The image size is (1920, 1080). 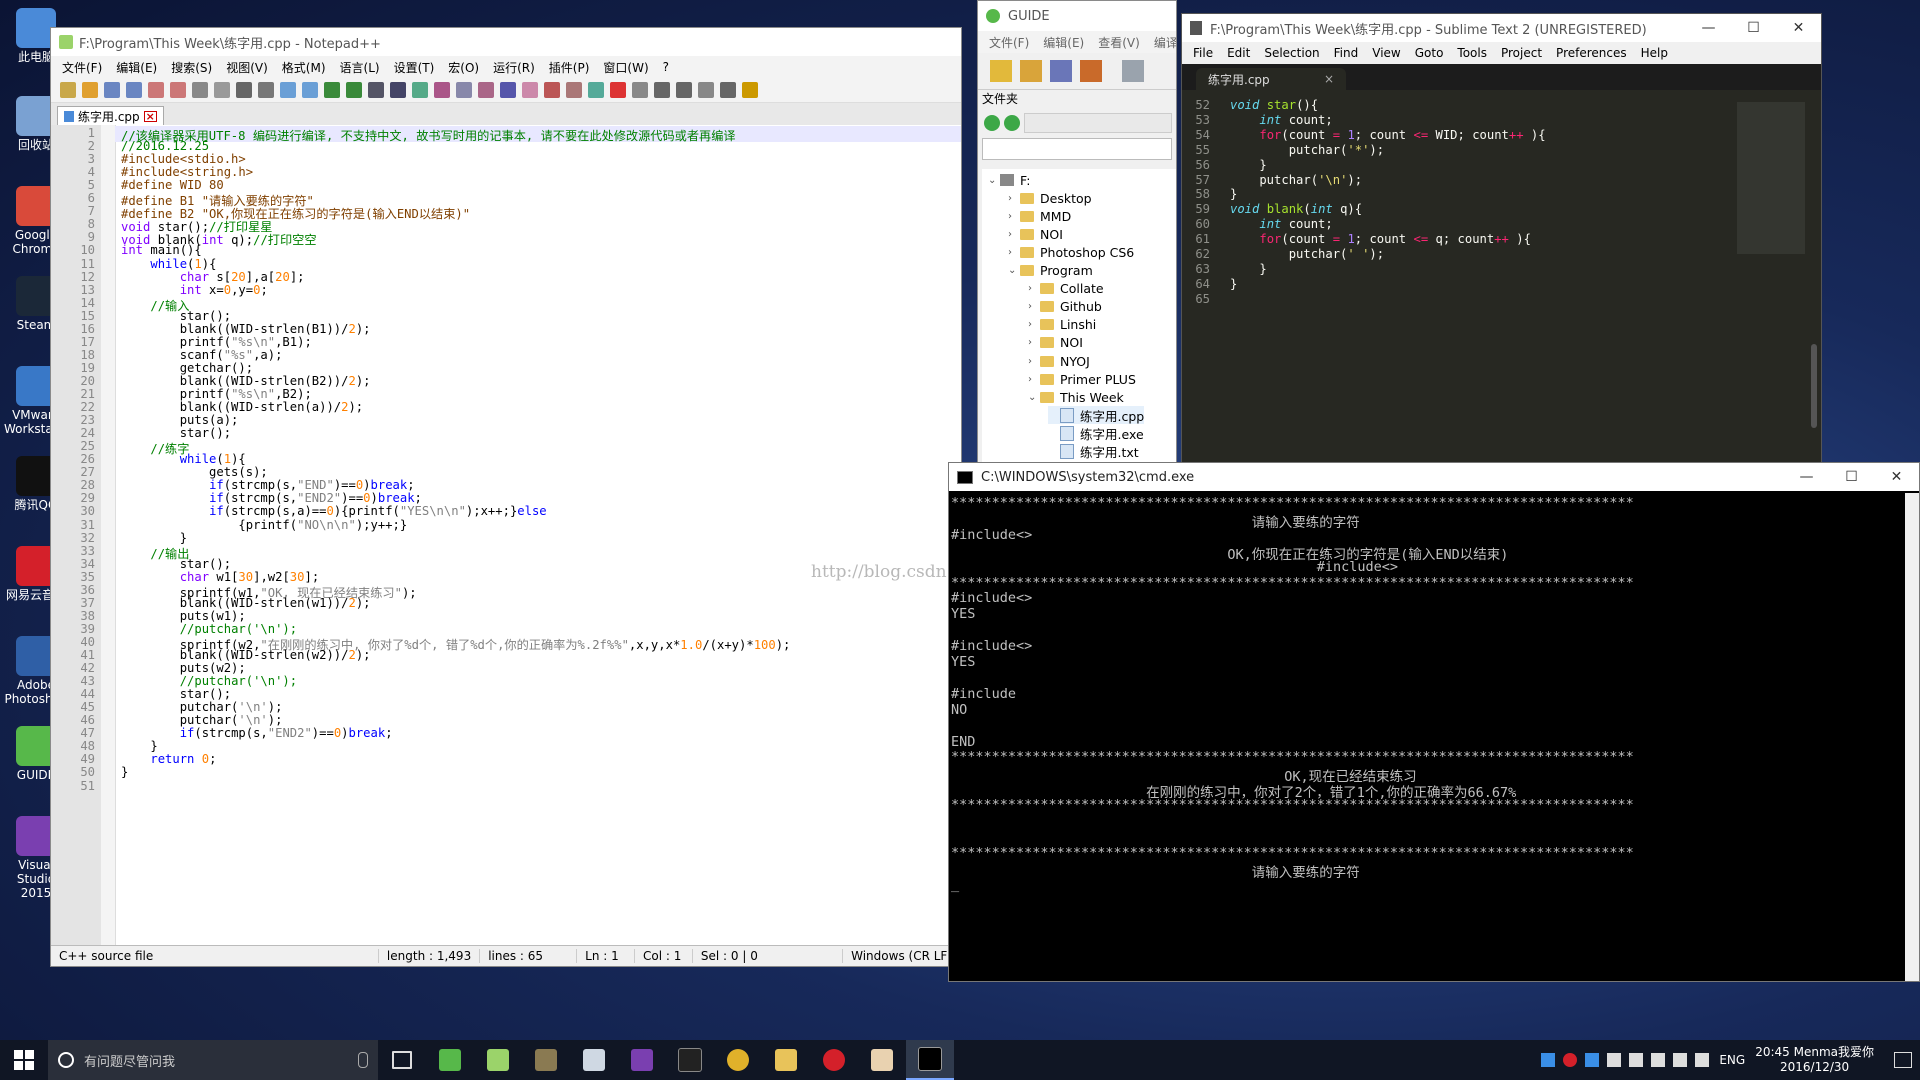 What do you see at coordinates (546, 1060) in the screenshot?
I see `taskbar-sublime` at bounding box center [546, 1060].